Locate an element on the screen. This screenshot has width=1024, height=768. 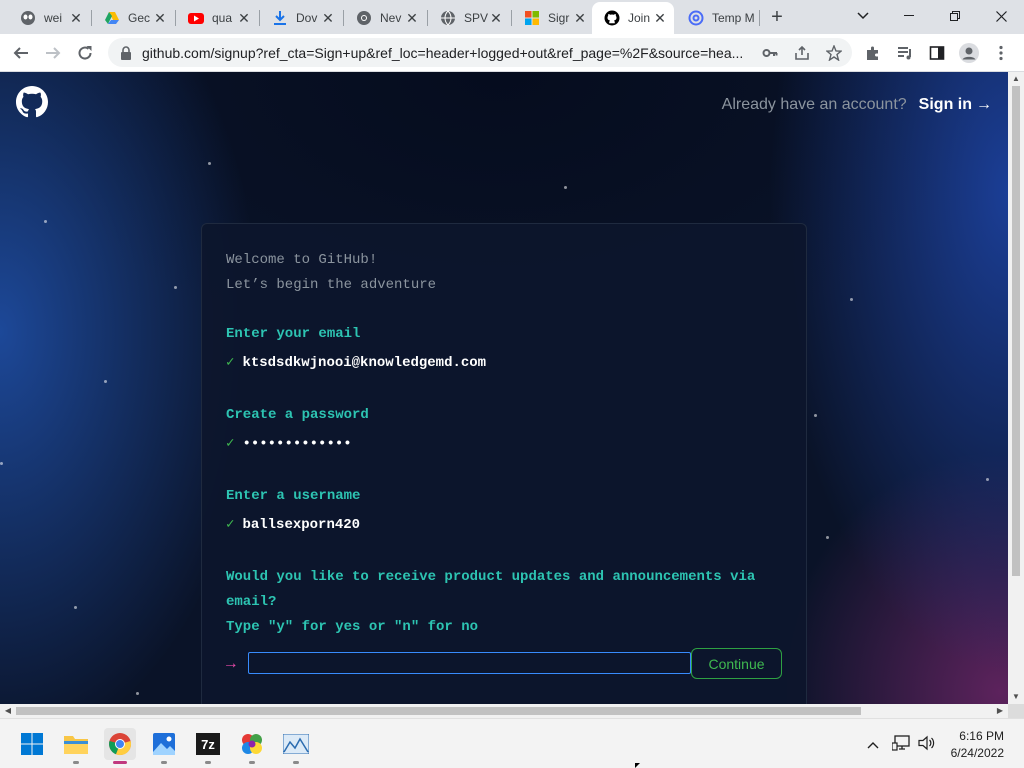
taskbar-7zip: 7z is located at coordinates (208, 746).